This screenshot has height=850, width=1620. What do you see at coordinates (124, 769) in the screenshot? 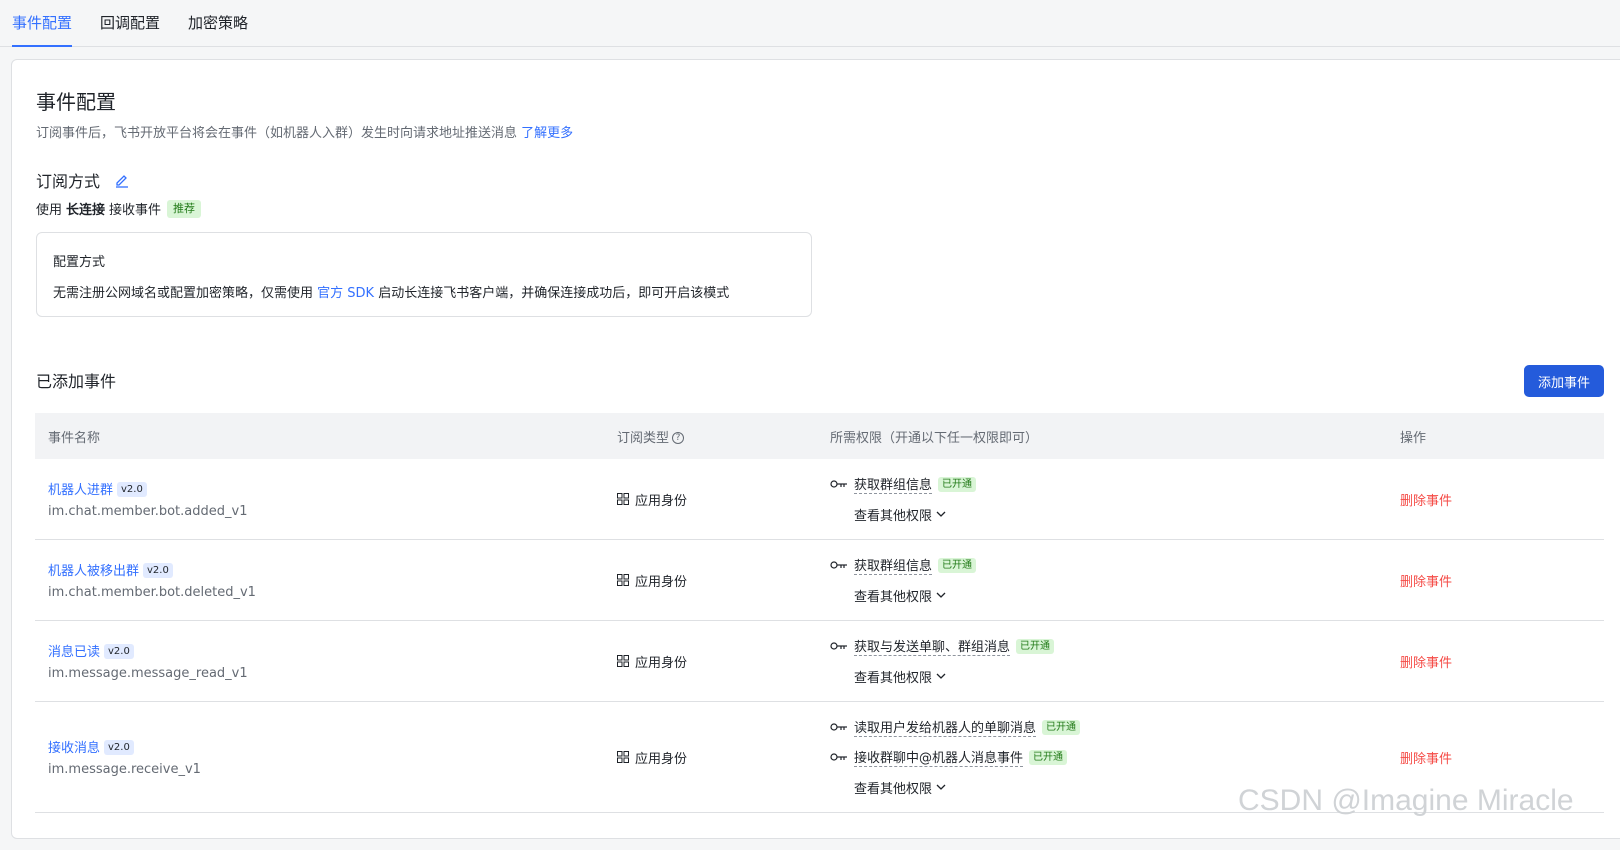
I see `event-key: im.message.receive_v1` at bounding box center [124, 769].